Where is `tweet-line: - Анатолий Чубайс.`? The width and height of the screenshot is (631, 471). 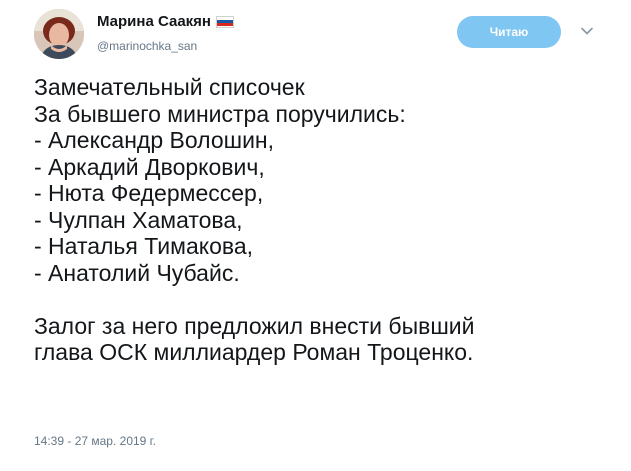 tweet-line: - Анатолий Чубайс. is located at coordinates (137, 272).